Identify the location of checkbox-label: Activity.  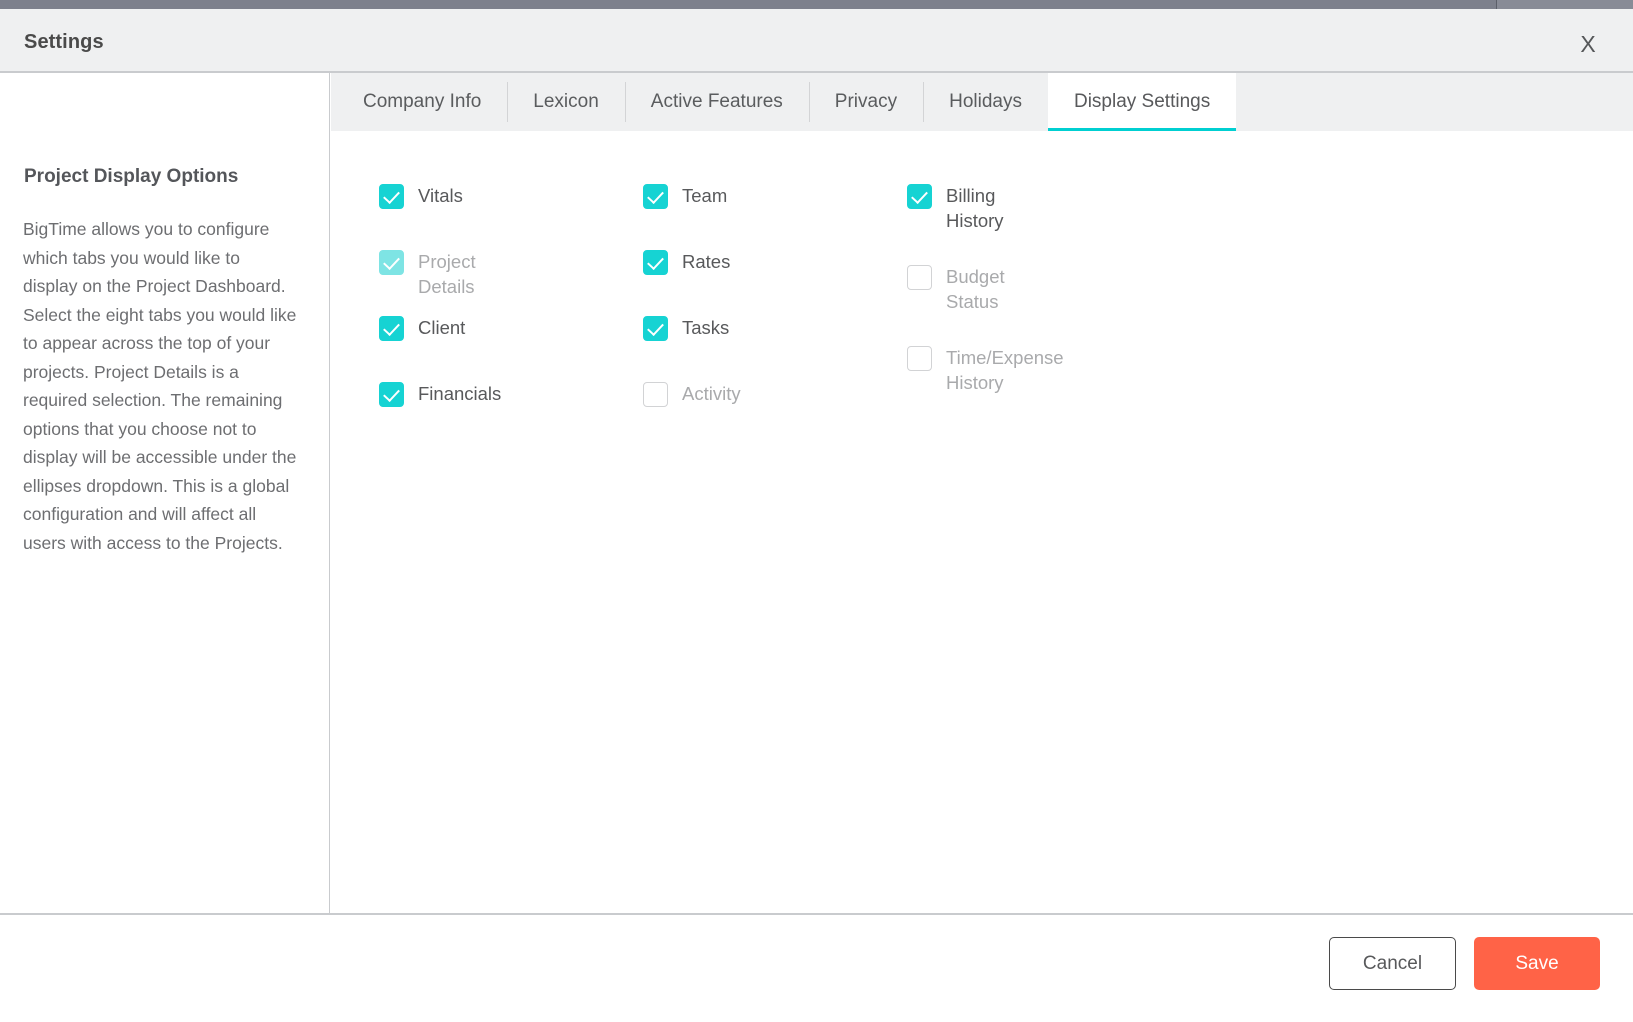
(711, 393).